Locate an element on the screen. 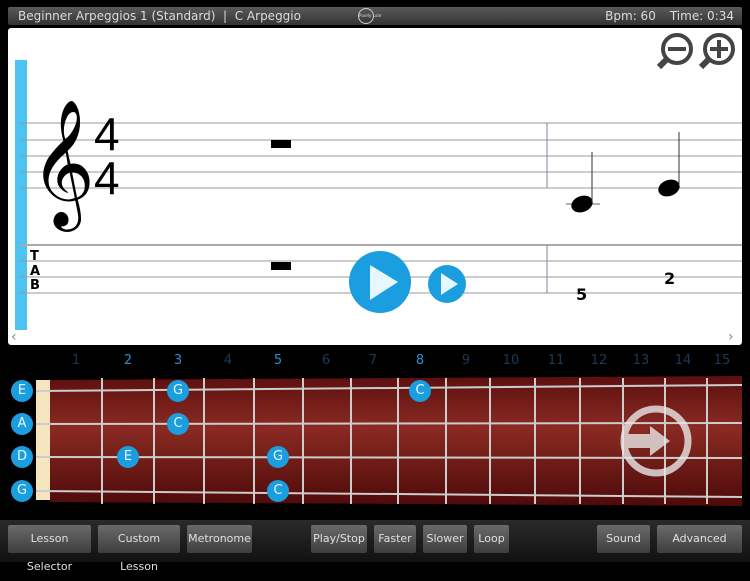  fret-number: 13 is located at coordinates (641, 360).